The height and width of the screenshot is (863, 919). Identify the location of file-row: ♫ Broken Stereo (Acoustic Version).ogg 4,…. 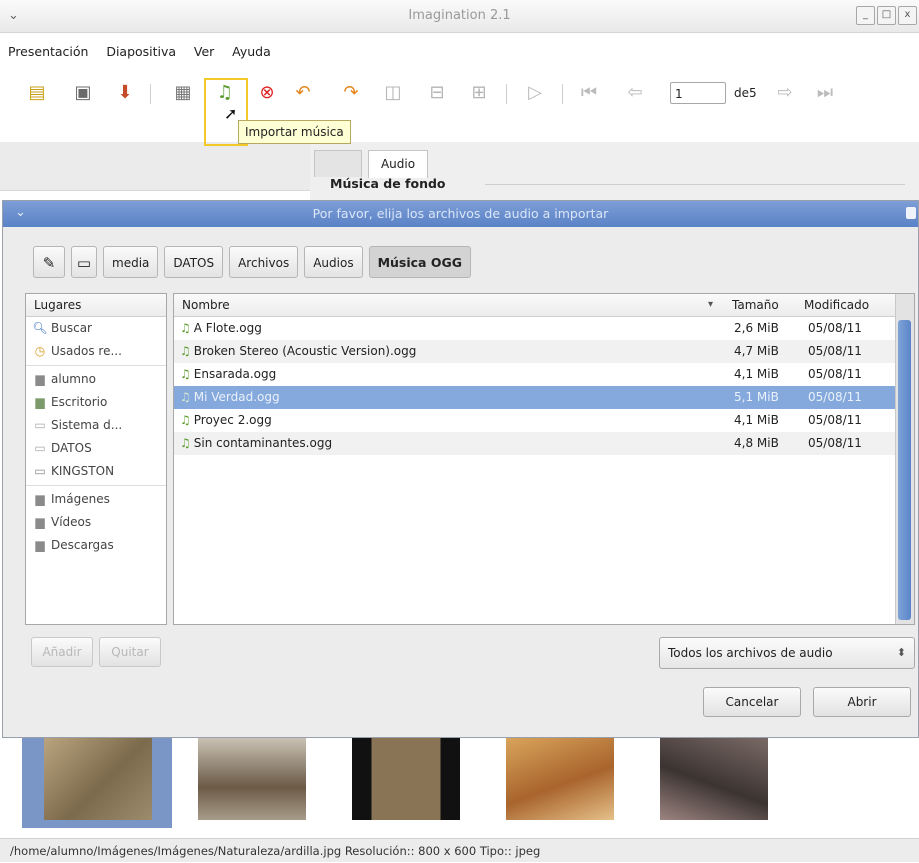
(535, 351).